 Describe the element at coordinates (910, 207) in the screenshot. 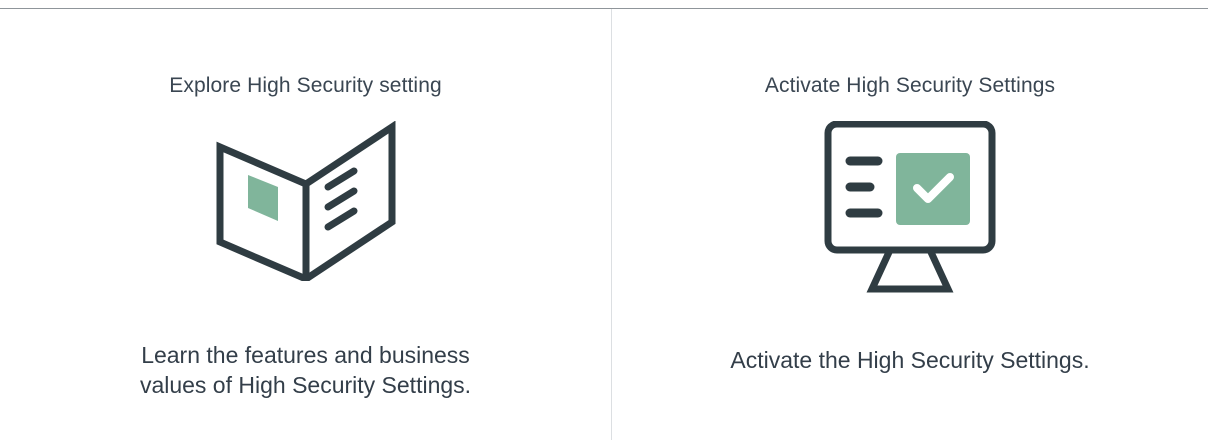

I see `monitor-checkmark-icon` at that location.